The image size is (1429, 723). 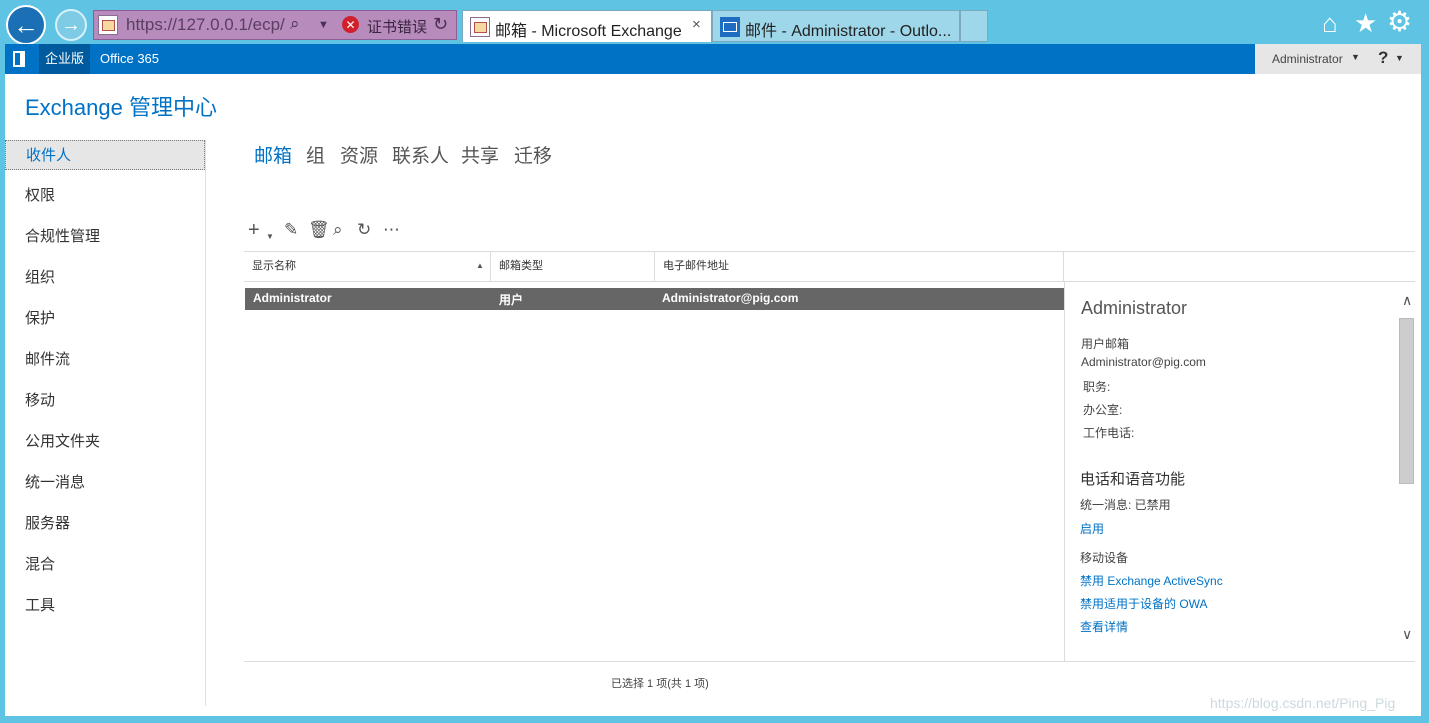 What do you see at coordinates (1399, 22) in the screenshot?
I see `gear-icon: ⚙` at bounding box center [1399, 22].